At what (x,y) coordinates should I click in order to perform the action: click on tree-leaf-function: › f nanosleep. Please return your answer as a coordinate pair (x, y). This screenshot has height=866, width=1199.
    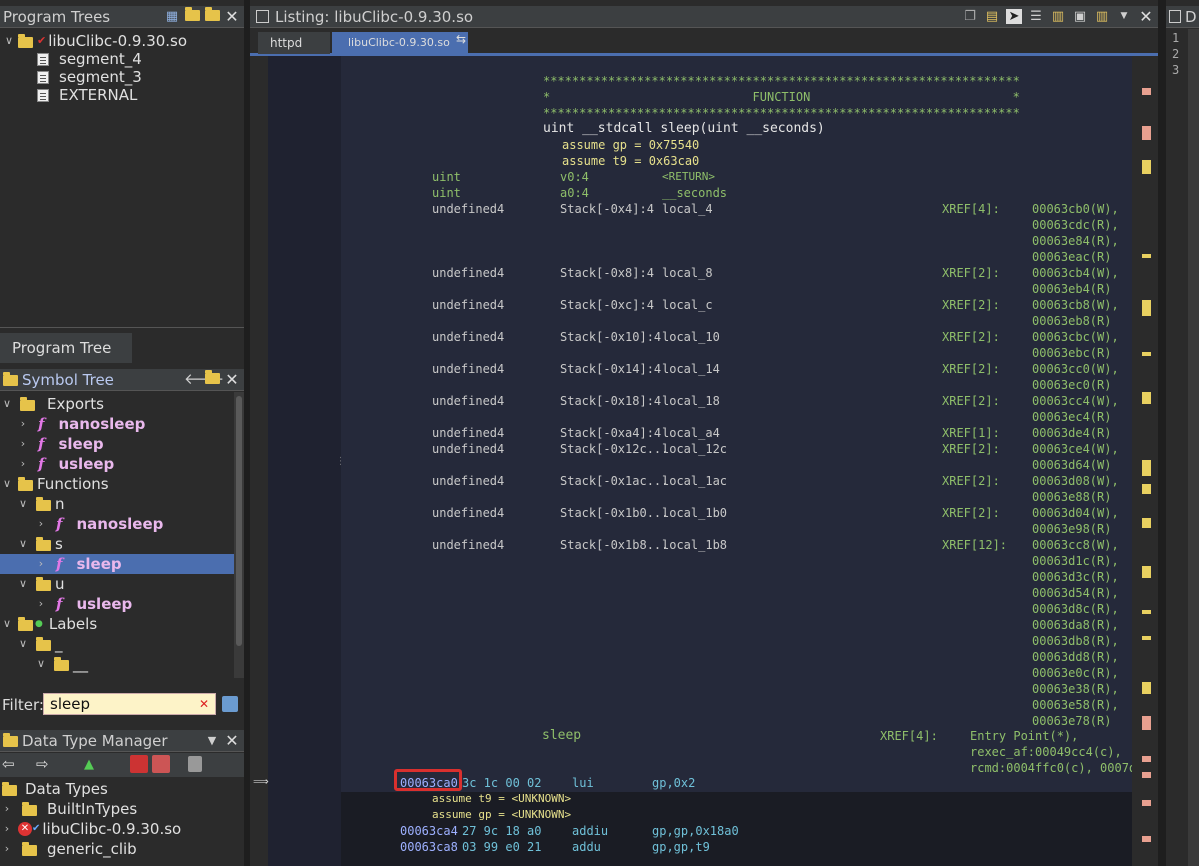
    Looking at the image, I should click on (99, 524).